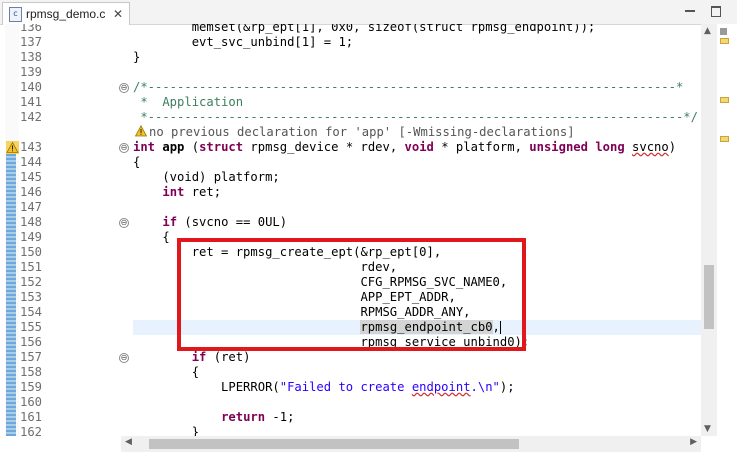 The height and width of the screenshot is (458, 737). I want to click on scroll-left-icon: ◀, so click(128, 442).